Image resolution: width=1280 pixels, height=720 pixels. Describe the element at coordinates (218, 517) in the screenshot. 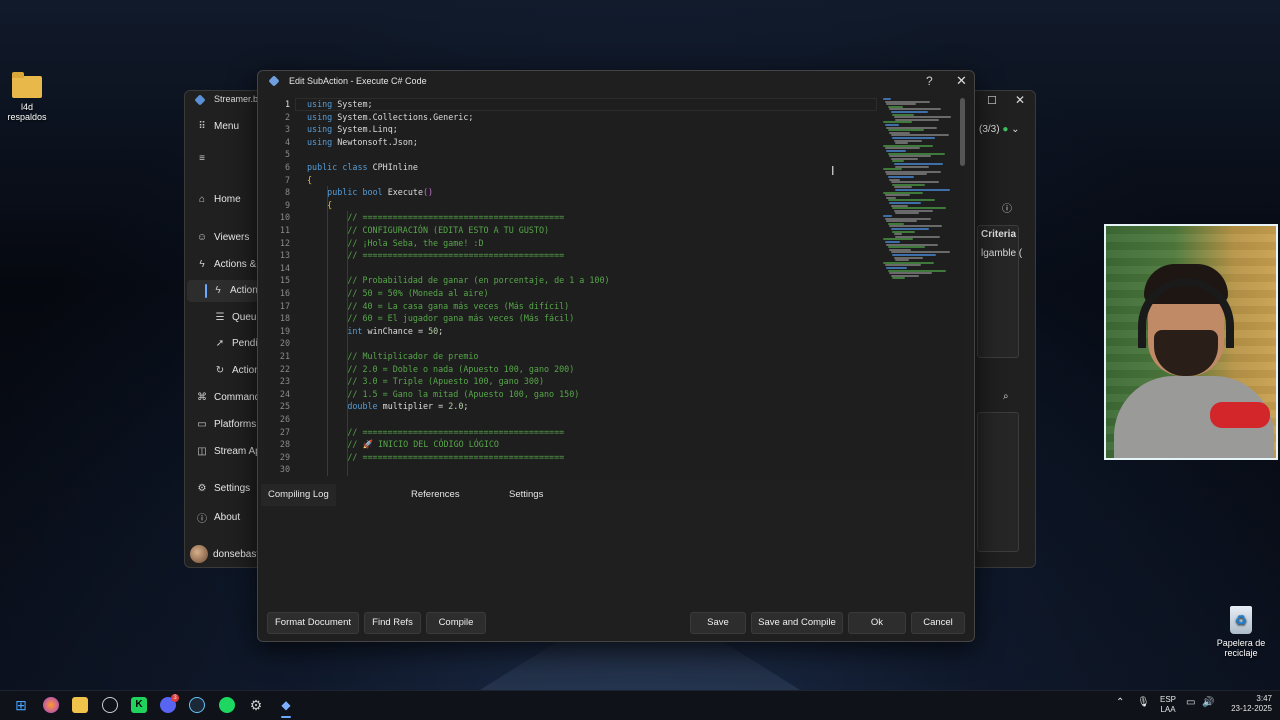

I see `sidebar-item-about: ⓘ About` at that location.